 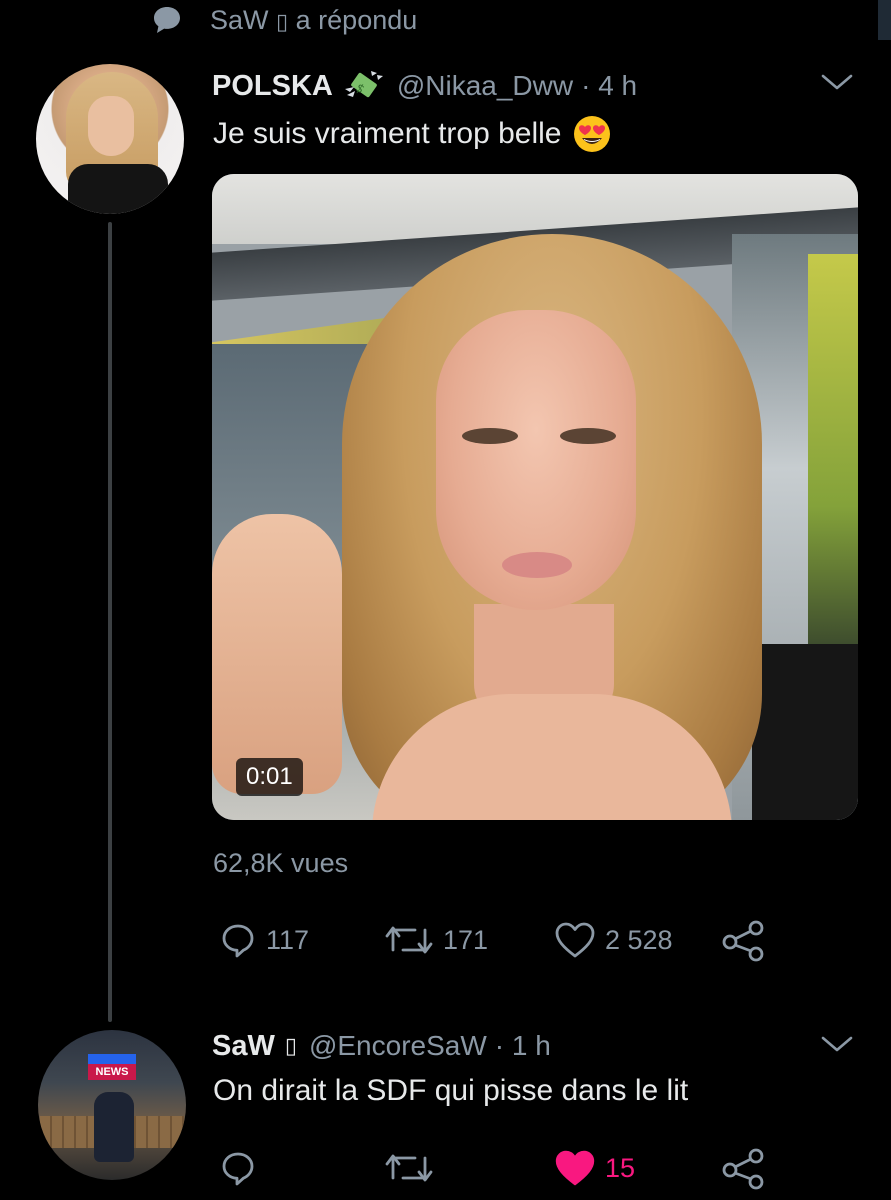 I want to click on reply-count: 117, so click(x=288, y=939).